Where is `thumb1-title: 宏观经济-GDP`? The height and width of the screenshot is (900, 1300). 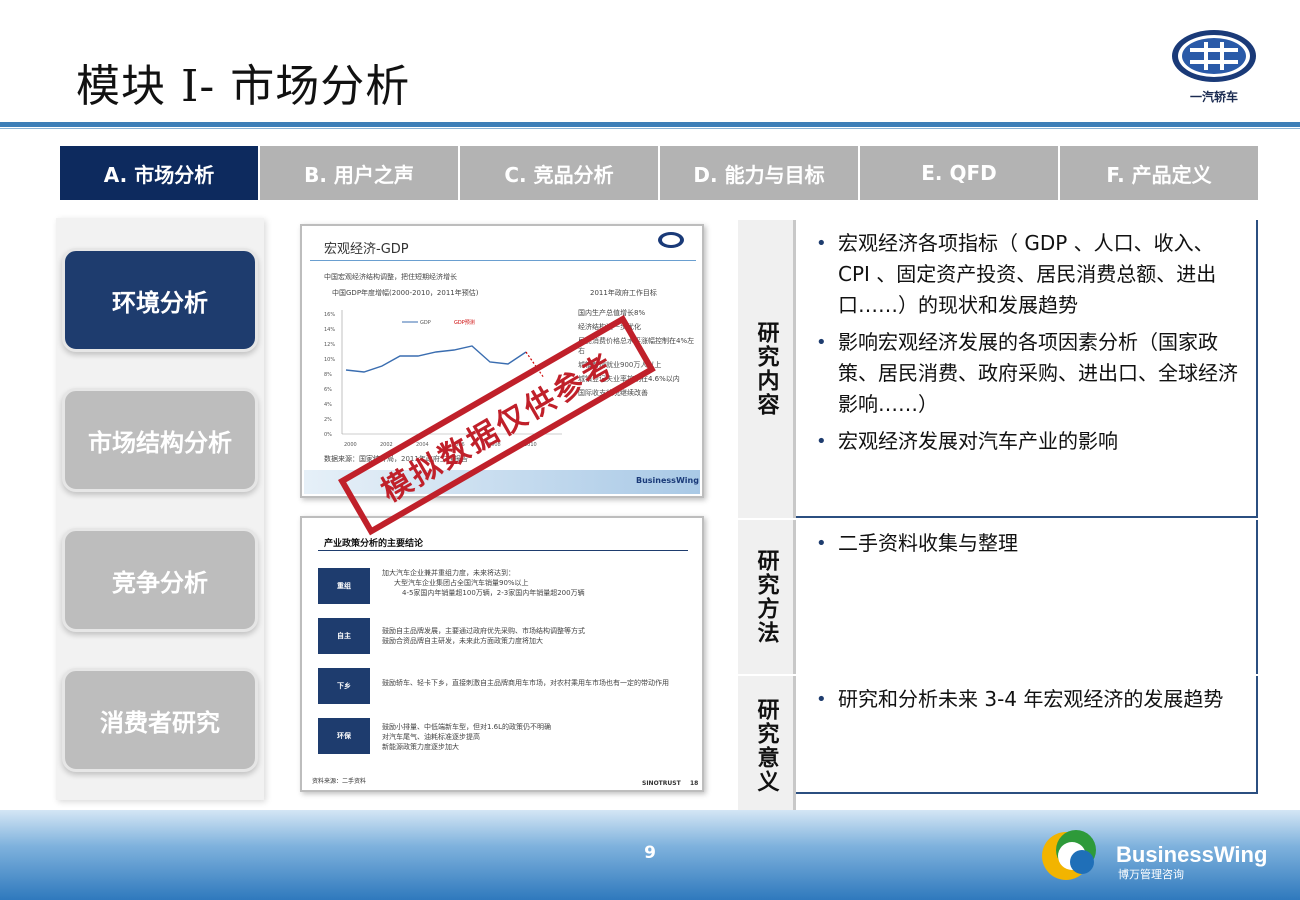 thumb1-title: 宏观经济-GDP is located at coordinates (366, 249).